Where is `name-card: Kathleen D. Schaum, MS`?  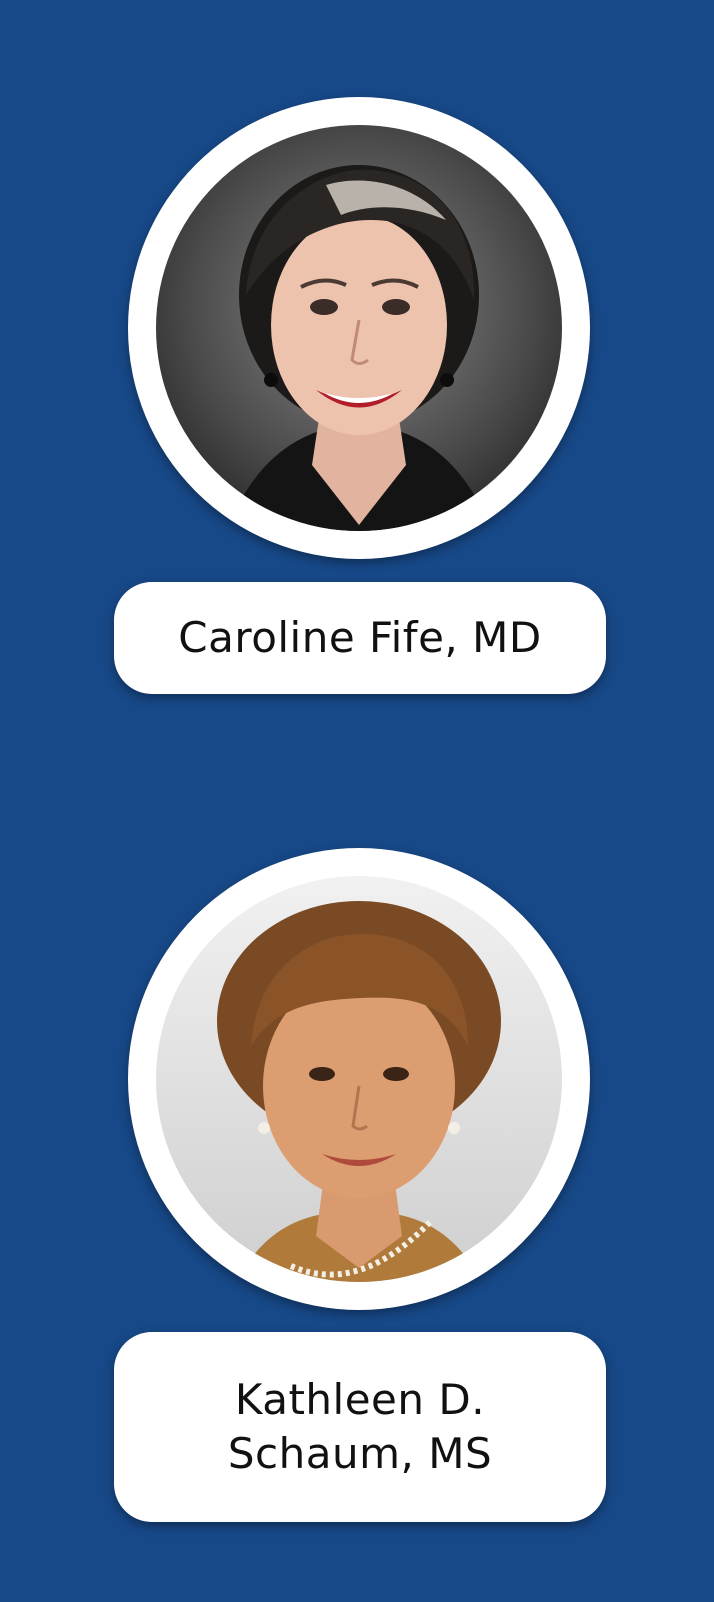
name-card: Kathleen D. Schaum, MS is located at coordinates (360, 1427).